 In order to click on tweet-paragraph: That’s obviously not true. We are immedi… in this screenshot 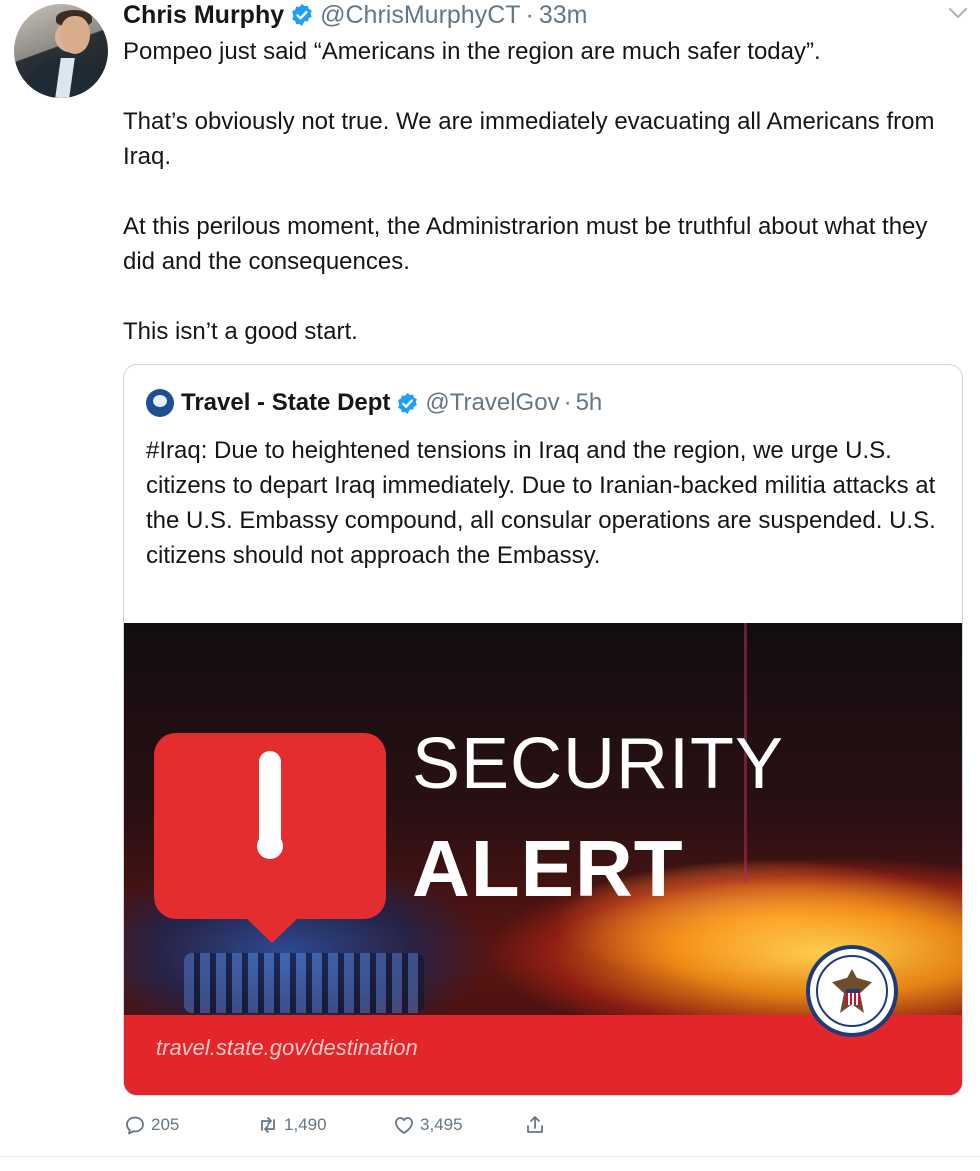, I will do `click(529, 139)`.